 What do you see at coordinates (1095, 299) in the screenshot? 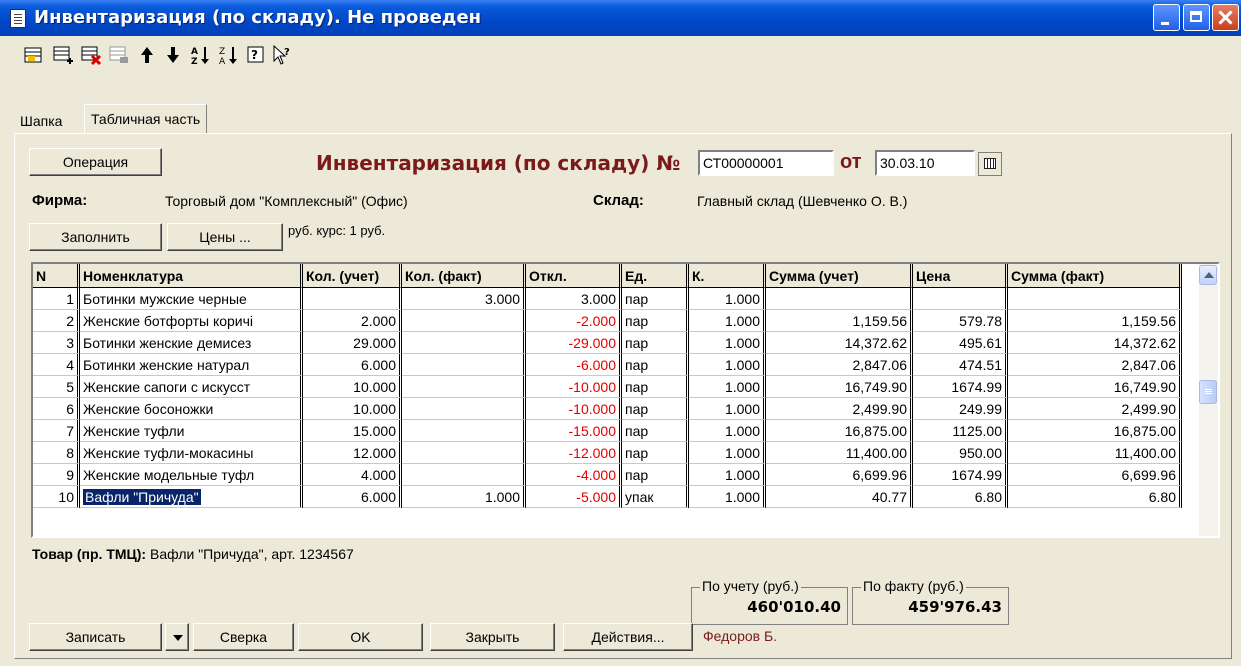
I see `sum-fact-cell` at bounding box center [1095, 299].